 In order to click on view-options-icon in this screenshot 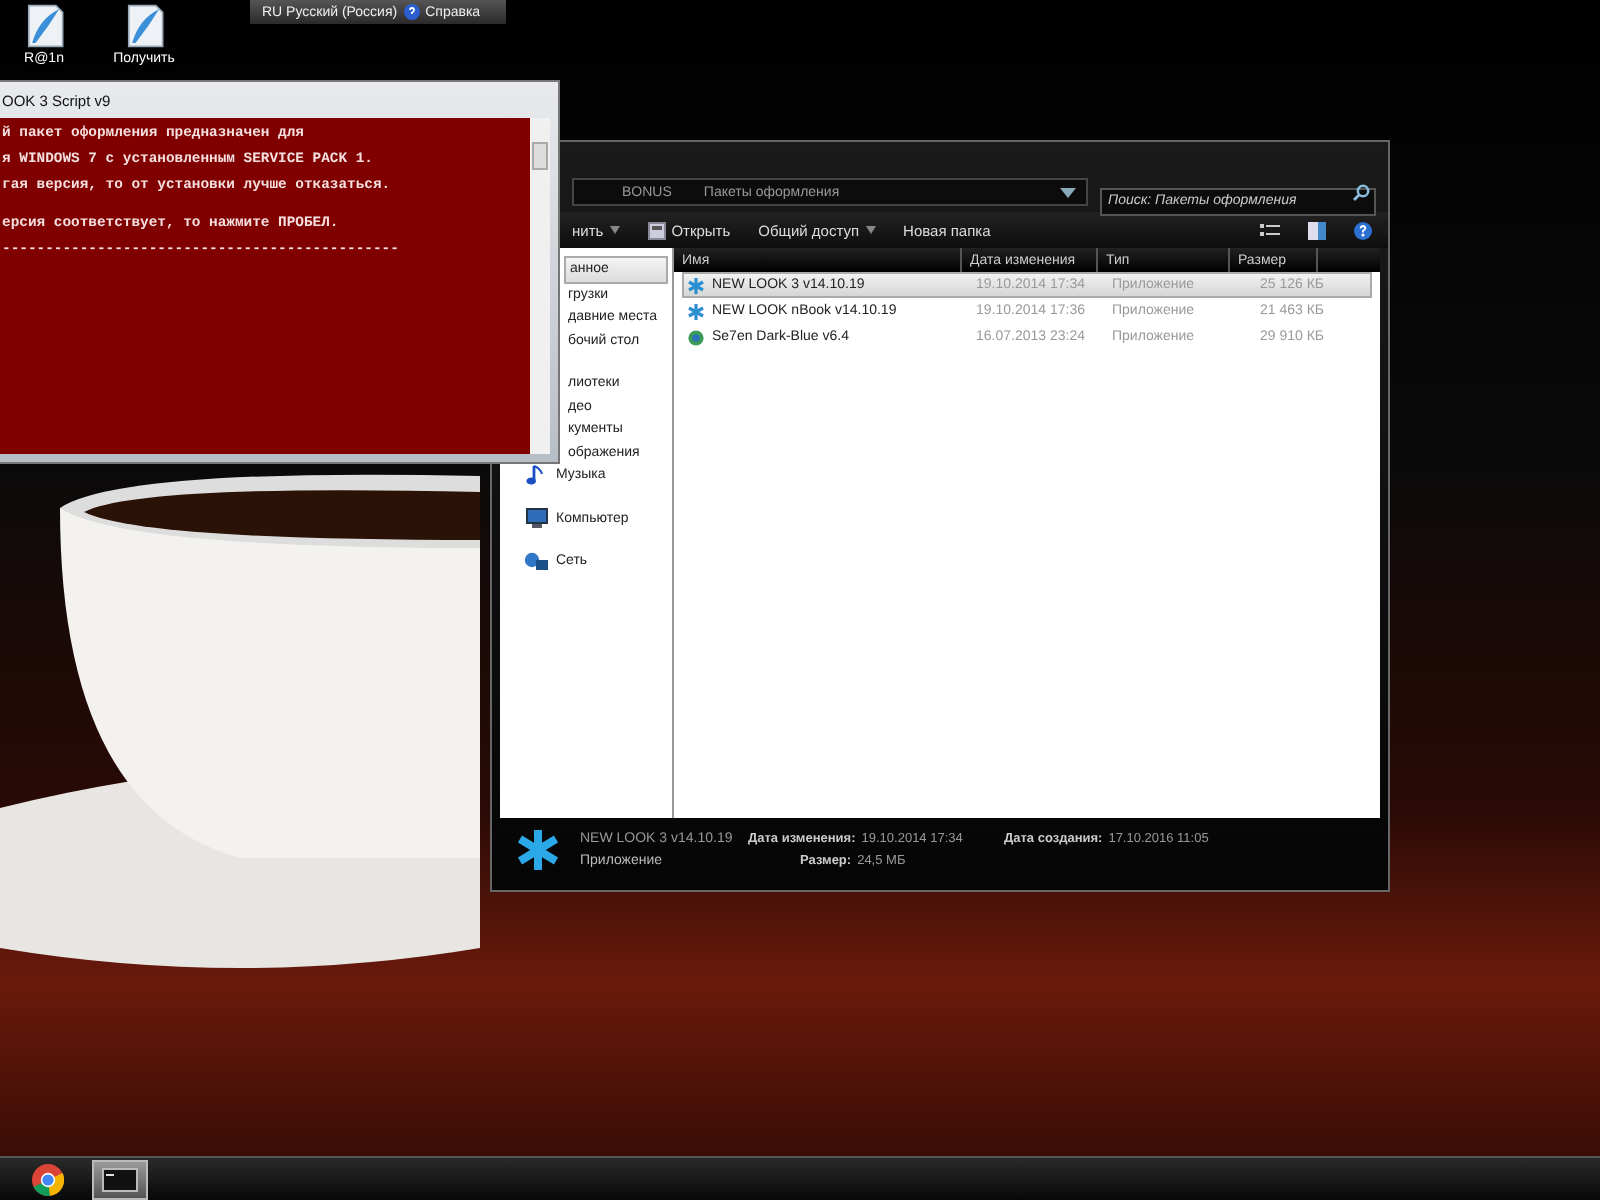, I will do `click(1270, 230)`.